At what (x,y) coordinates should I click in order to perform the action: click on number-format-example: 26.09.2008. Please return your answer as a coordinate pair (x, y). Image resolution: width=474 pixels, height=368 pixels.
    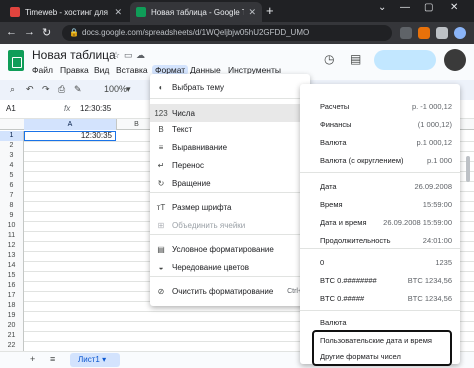
    Looking at the image, I should click on (433, 186).